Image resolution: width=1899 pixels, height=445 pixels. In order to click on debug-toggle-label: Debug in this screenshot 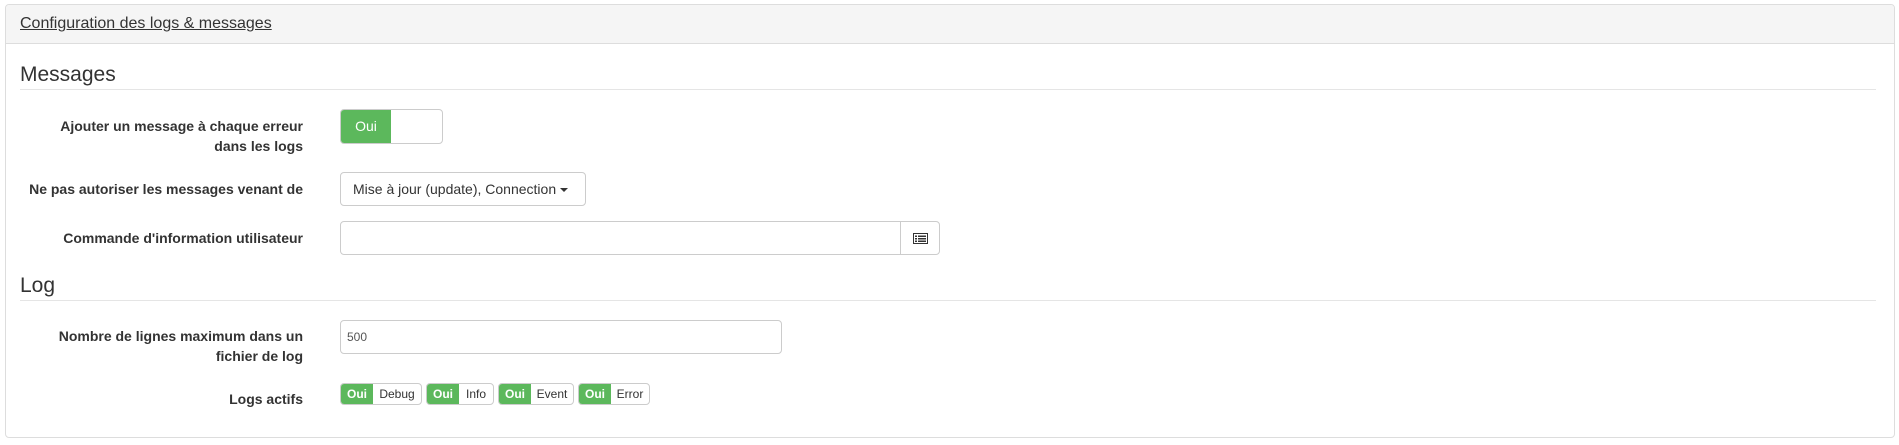, I will do `click(397, 394)`.